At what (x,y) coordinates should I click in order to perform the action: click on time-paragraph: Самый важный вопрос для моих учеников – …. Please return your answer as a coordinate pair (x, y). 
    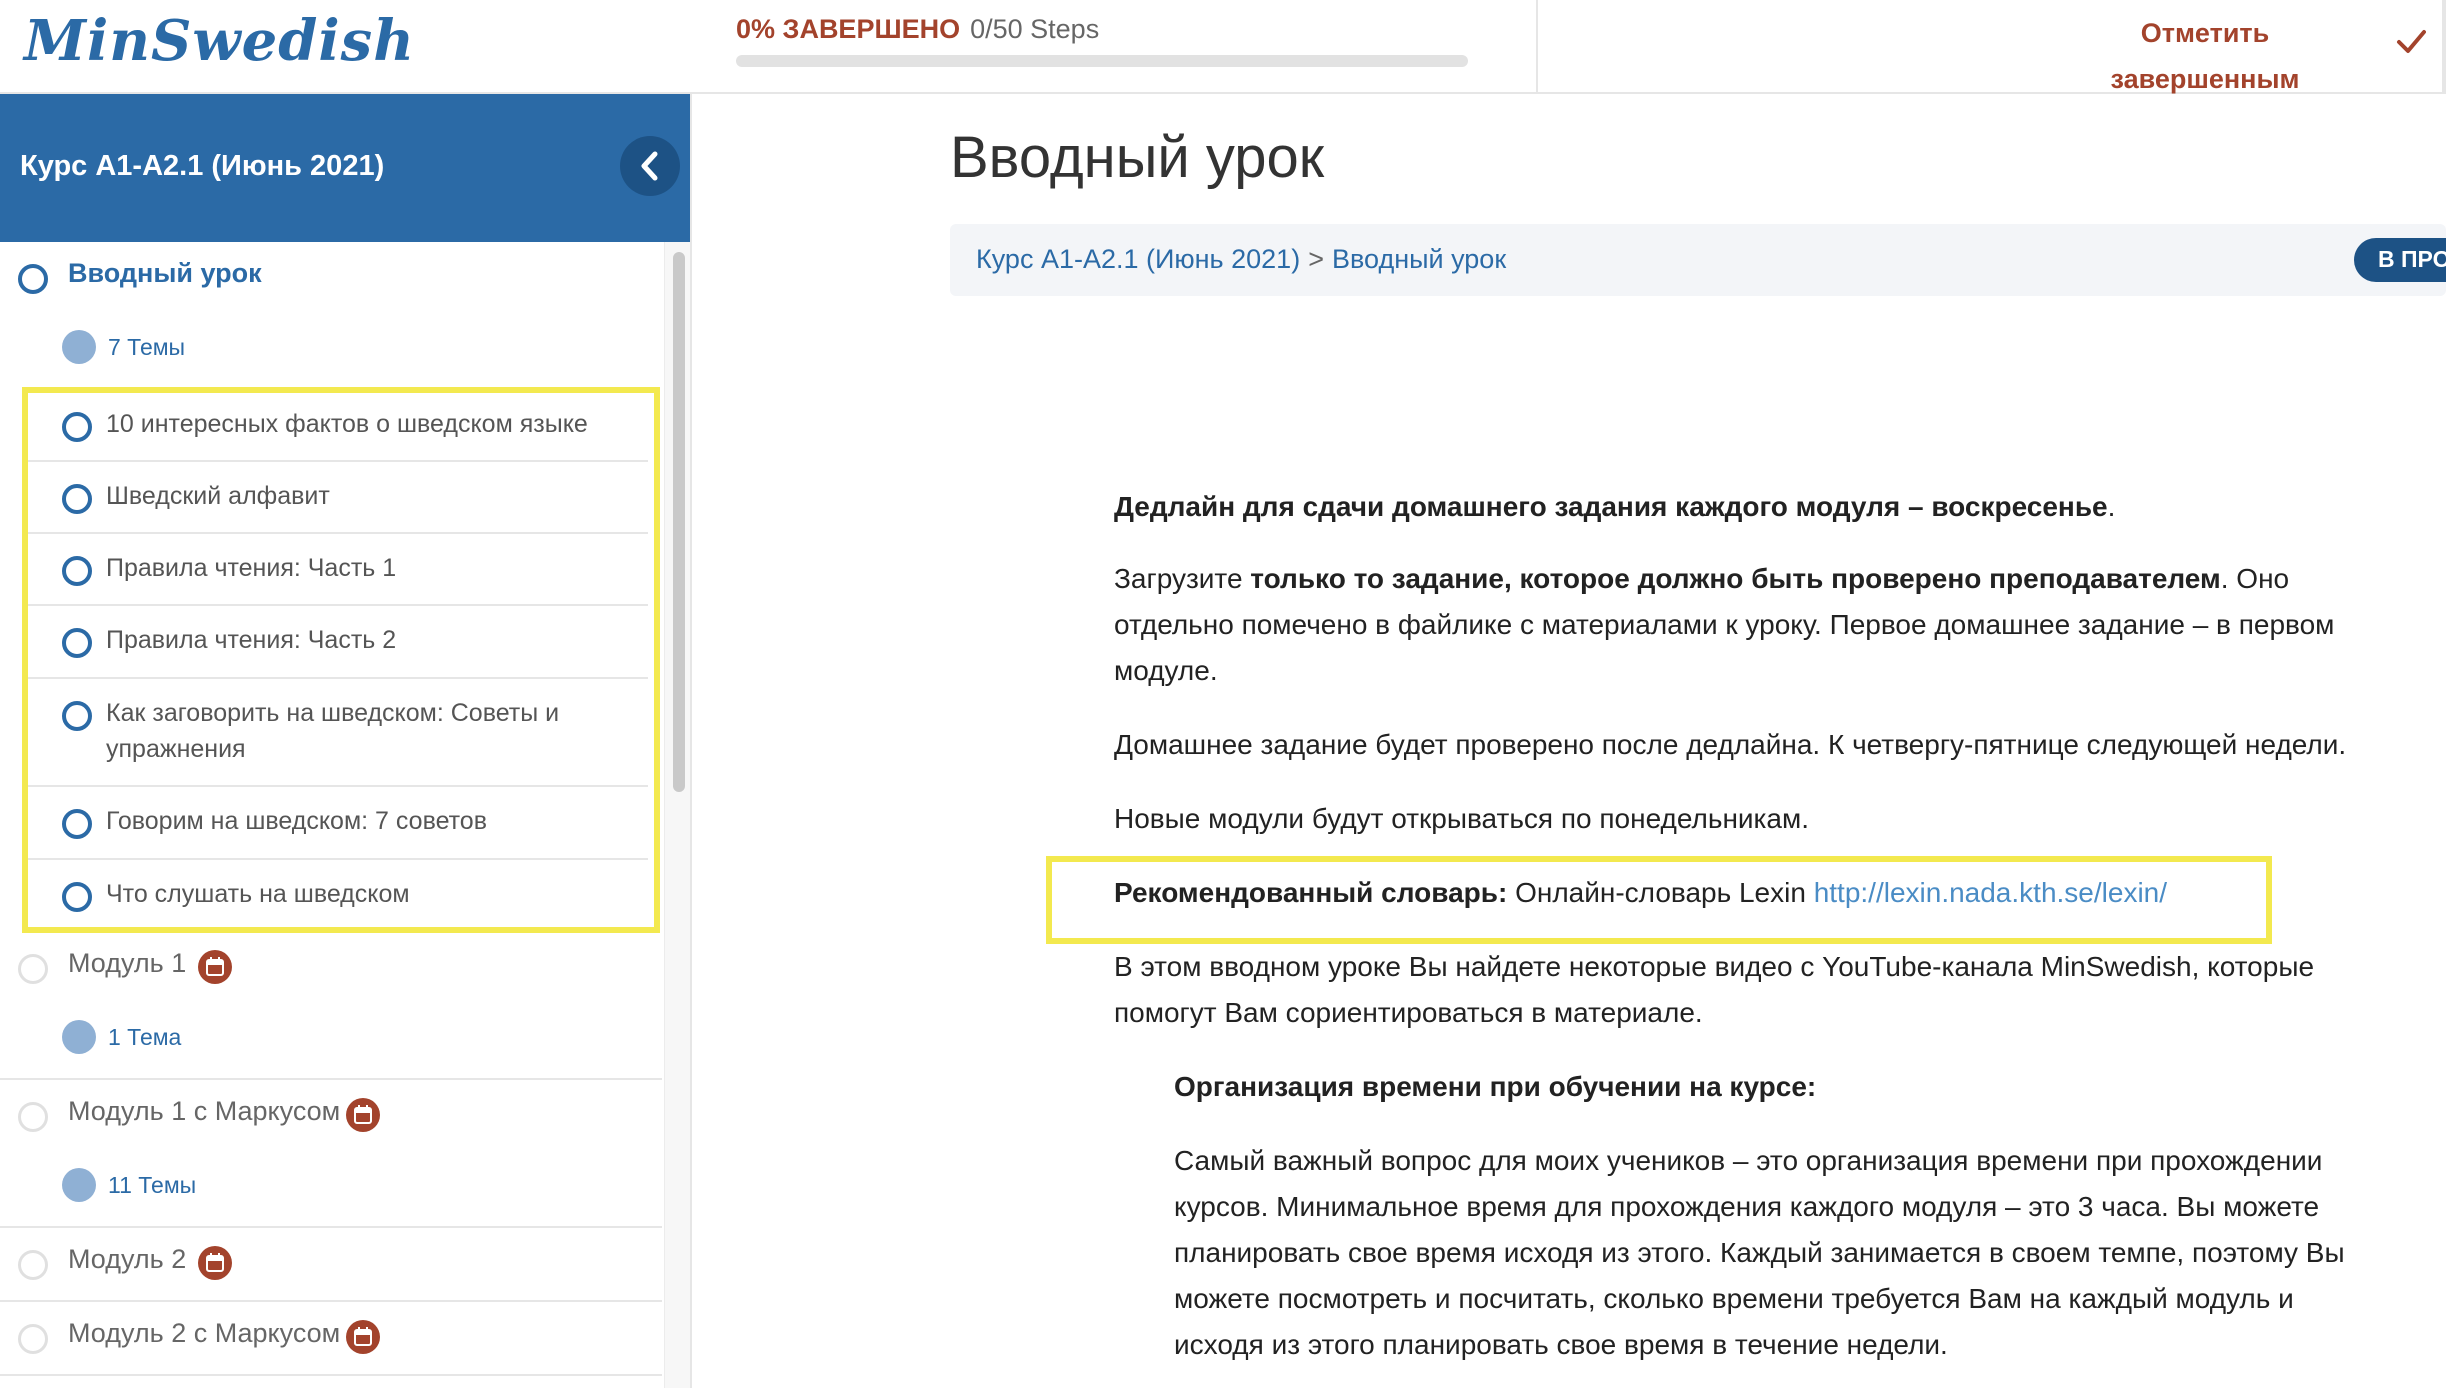
    Looking at the image, I should click on (1759, 1253).